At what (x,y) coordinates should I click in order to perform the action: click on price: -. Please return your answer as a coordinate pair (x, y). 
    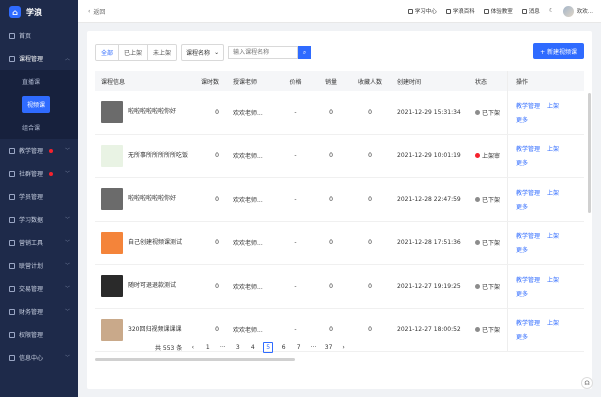
    Looking at the image, I should click on (295, 243).